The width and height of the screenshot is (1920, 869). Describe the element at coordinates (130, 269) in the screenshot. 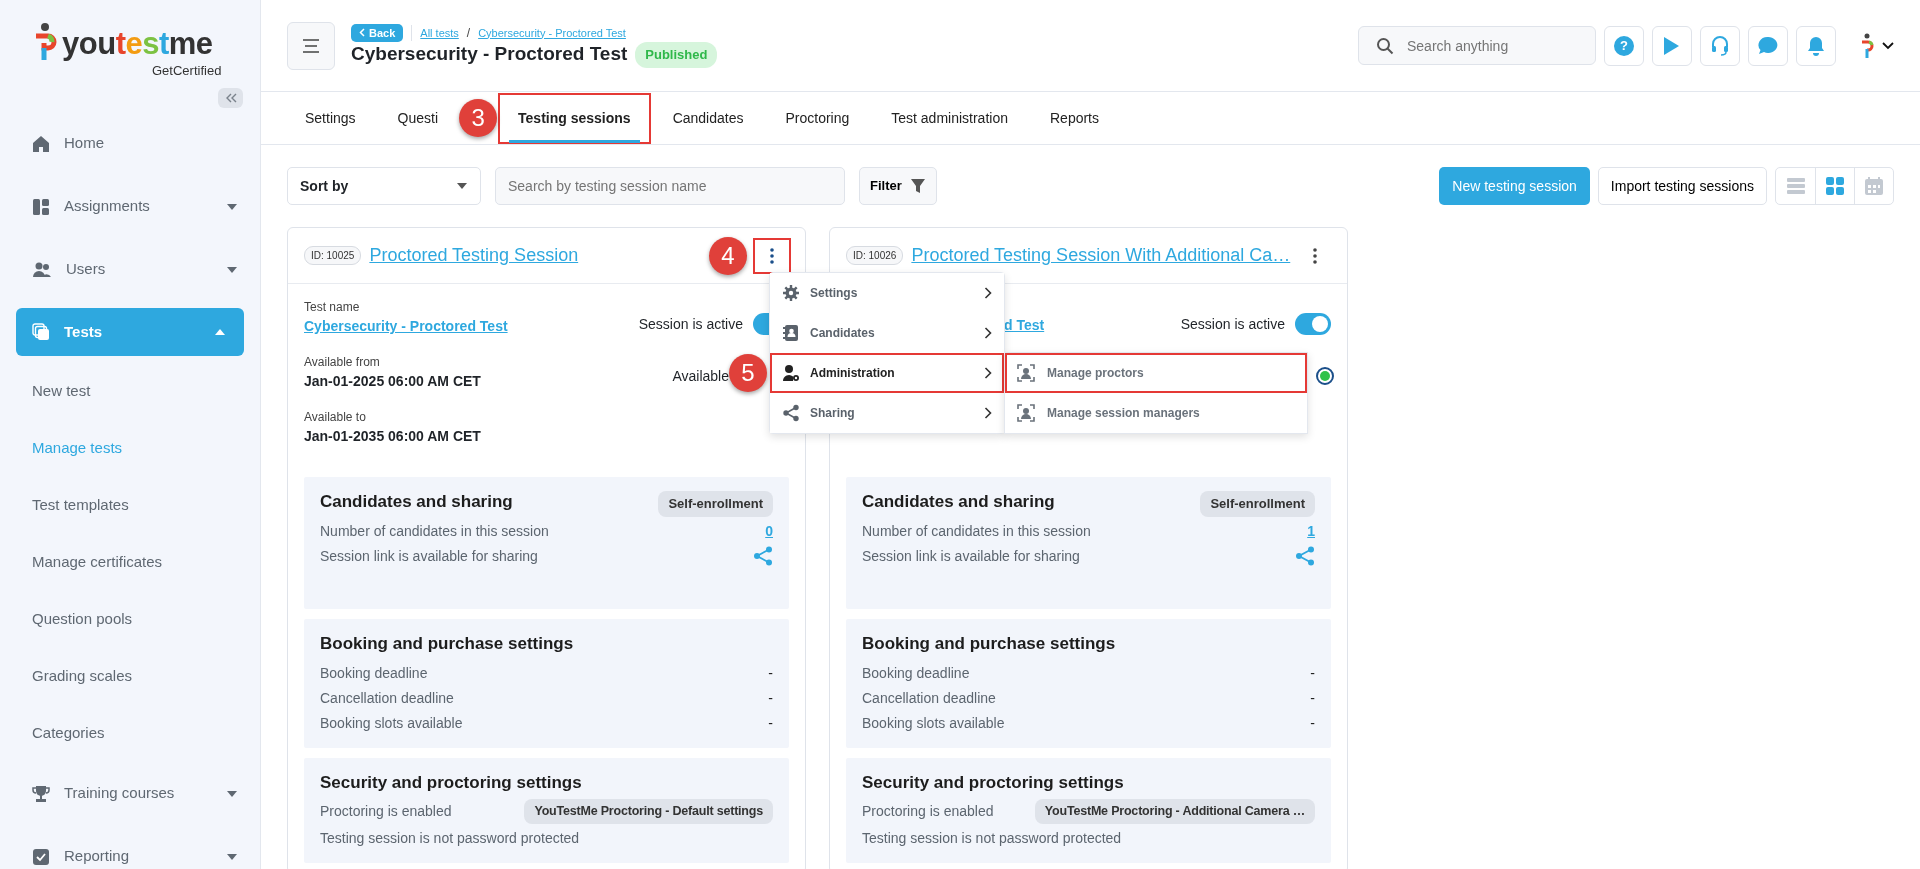

I see `sidebar-item: Users` at that location.